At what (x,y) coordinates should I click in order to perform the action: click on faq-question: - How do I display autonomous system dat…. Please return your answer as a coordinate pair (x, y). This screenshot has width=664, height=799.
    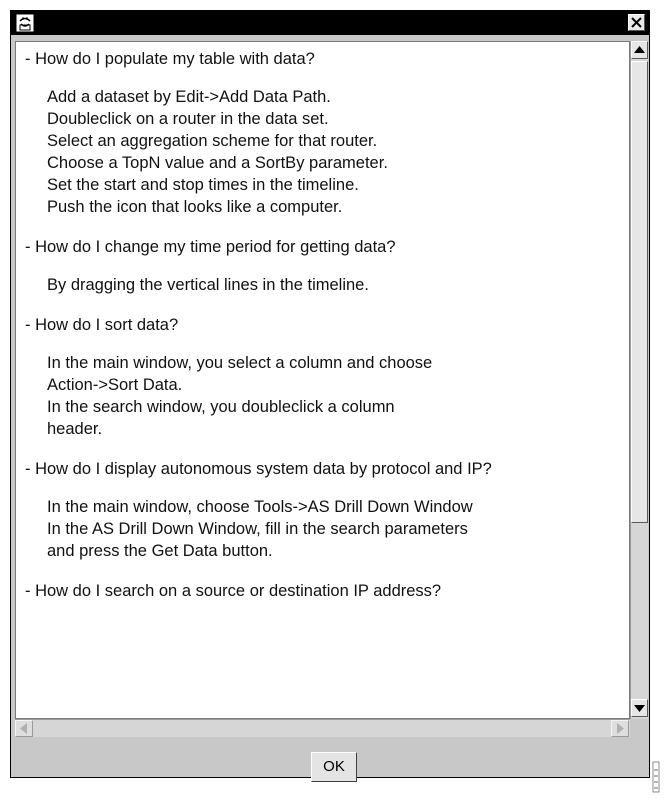
    Looking at the image, I should click on (258, 469).